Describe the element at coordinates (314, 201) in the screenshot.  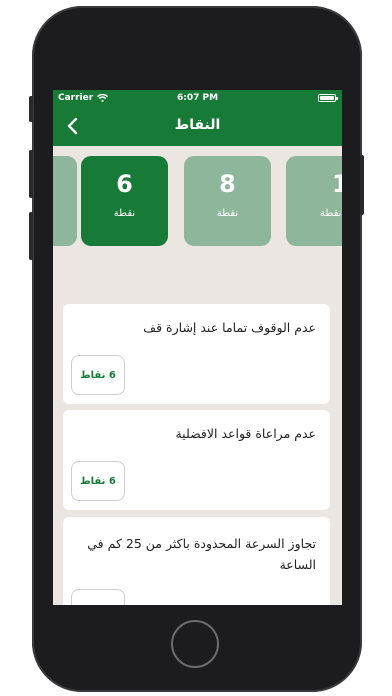
I see `points-card: 1 نقطة` at that location.